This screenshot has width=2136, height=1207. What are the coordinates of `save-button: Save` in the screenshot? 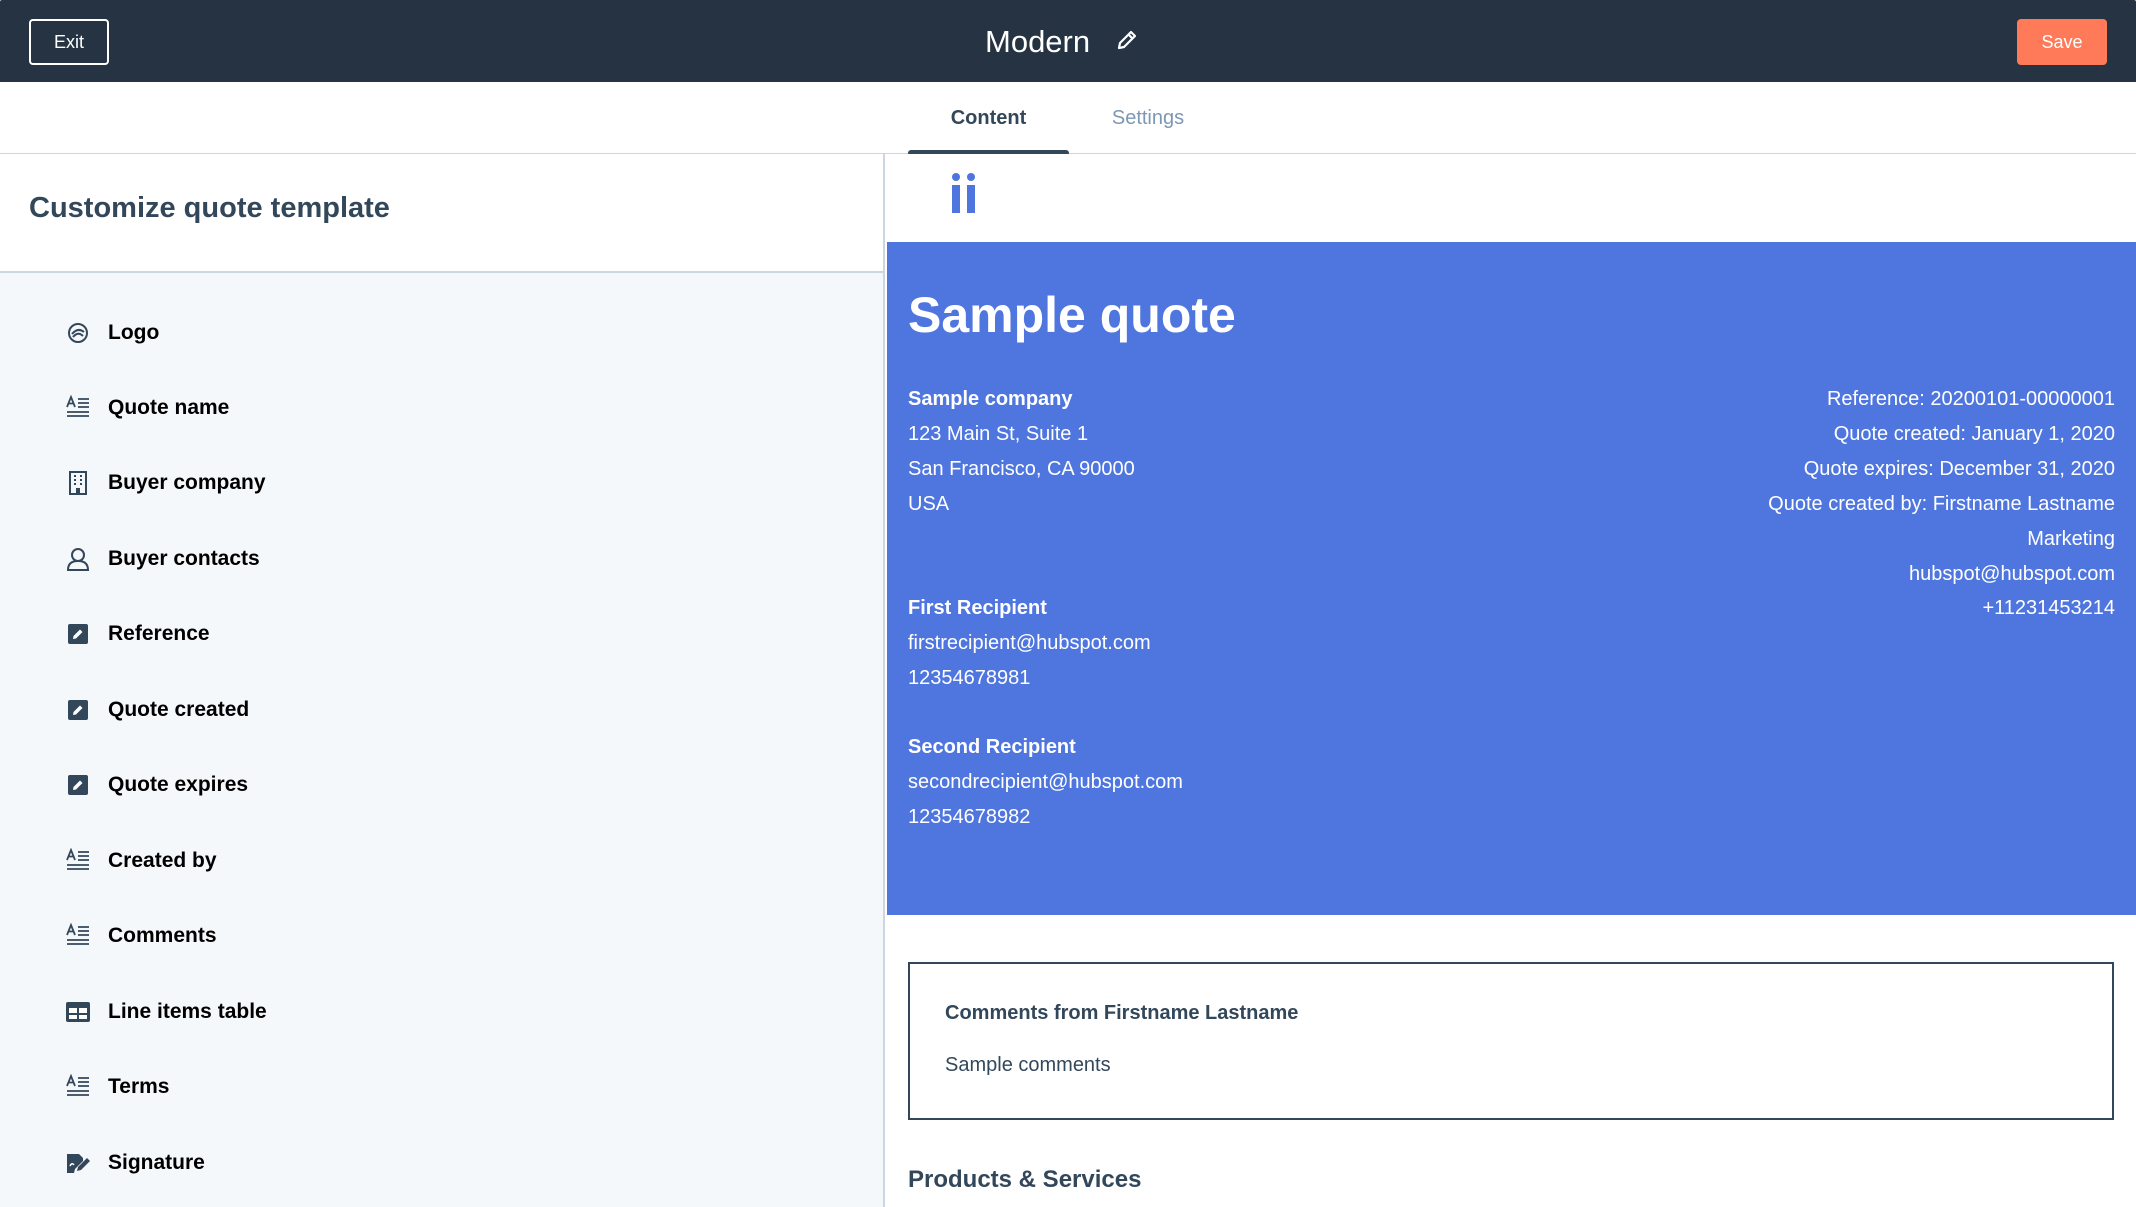 It's located at (2062, 42).